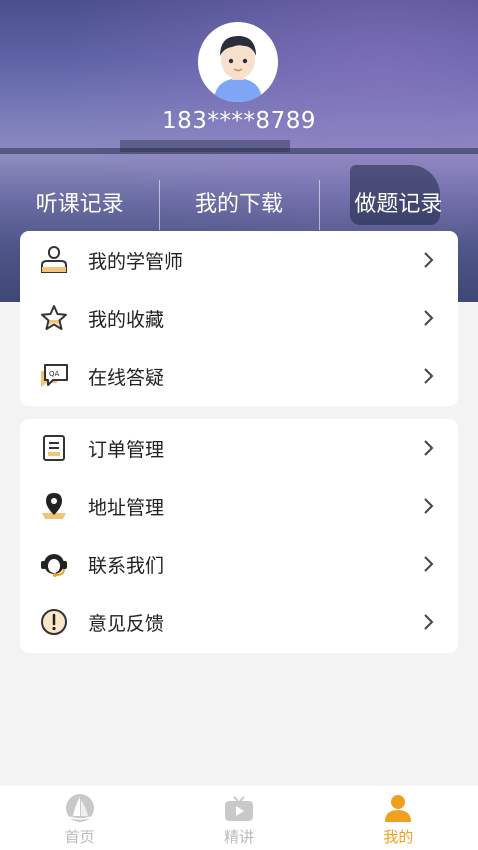 The image size is (478, 850). I want to click on headset-icon, so click(54, 564).